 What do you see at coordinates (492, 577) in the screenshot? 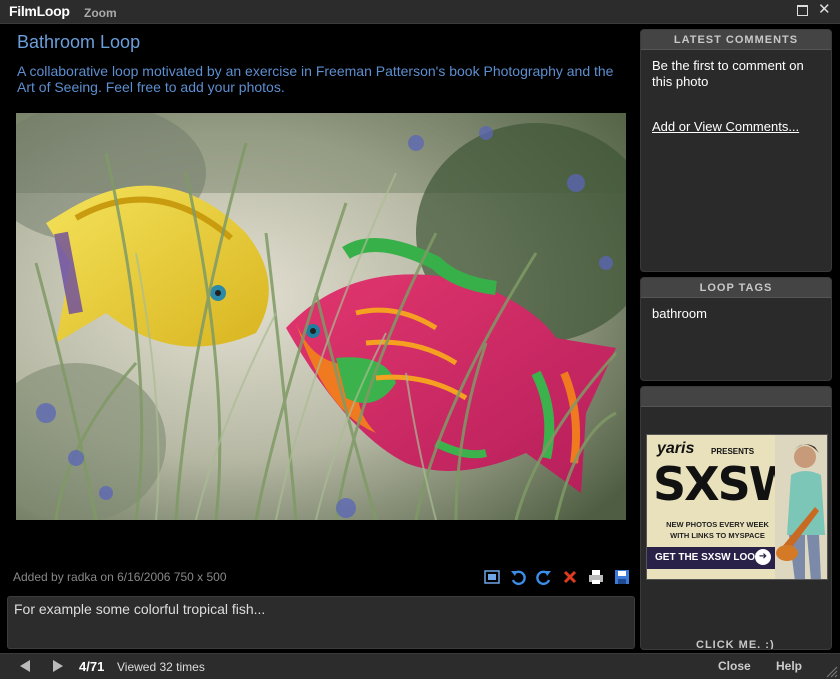
I see `fit-to-screen-icon` at bounding box center [492, 577].